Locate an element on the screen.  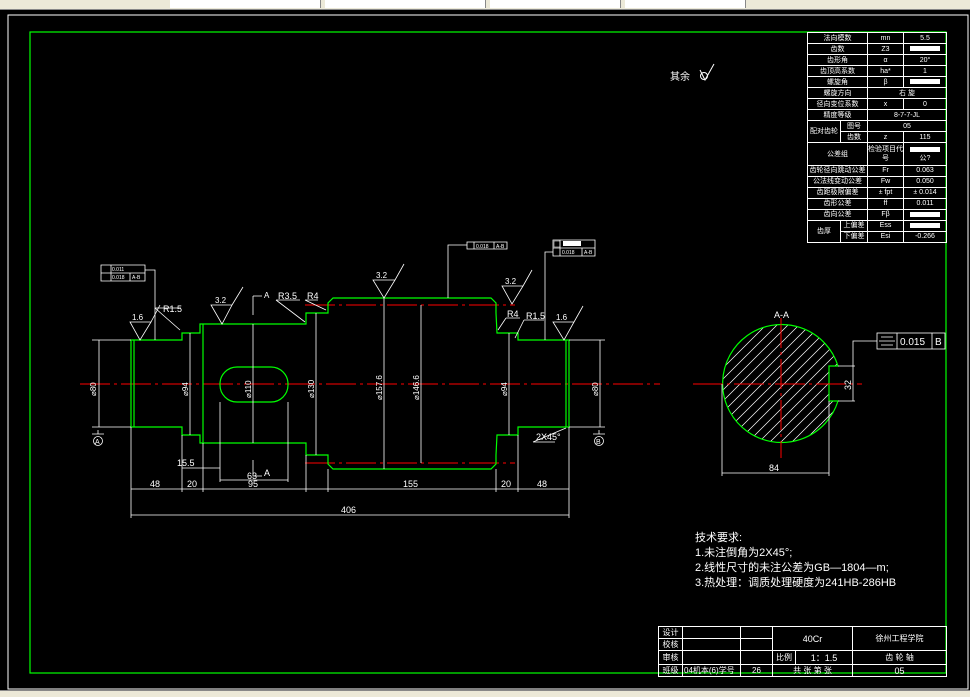
length-label: 20 is located at coordinates (192, 484).